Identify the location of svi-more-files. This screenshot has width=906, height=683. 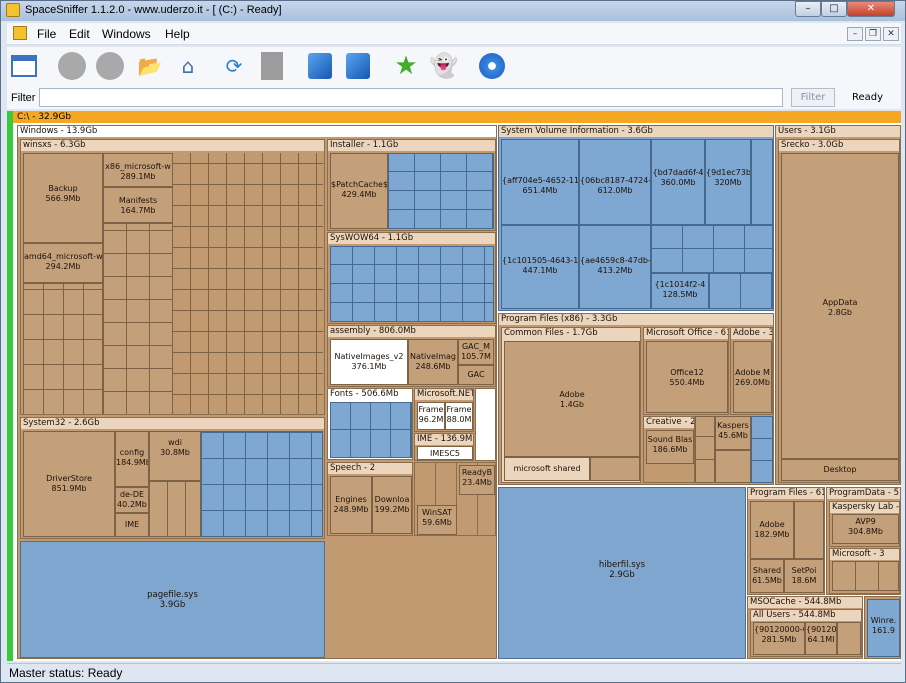
(741, 291).